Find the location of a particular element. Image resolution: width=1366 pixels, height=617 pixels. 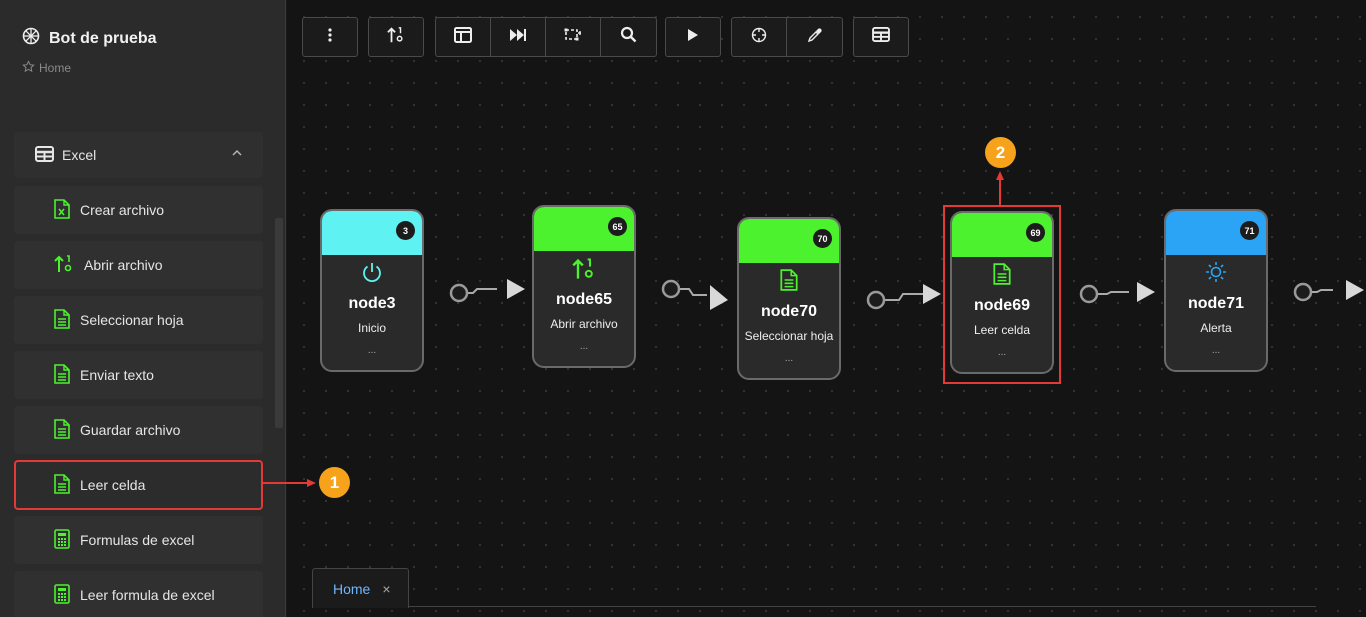

sidebar-item-label: Abrir archivo is located at coordinates (123, 265).